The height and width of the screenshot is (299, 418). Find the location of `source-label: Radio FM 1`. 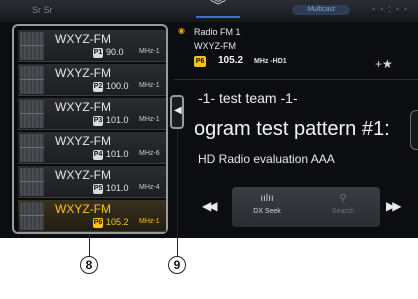

source-label: Radio FM 1 is located at coordinates (217, 32).